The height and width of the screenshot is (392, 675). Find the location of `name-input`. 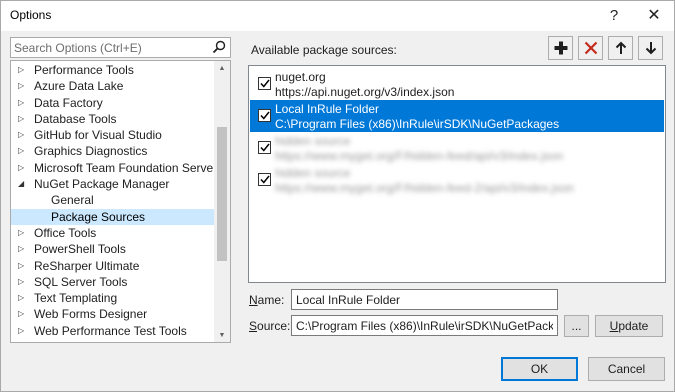

name-input is located at coordinates (424, 299).